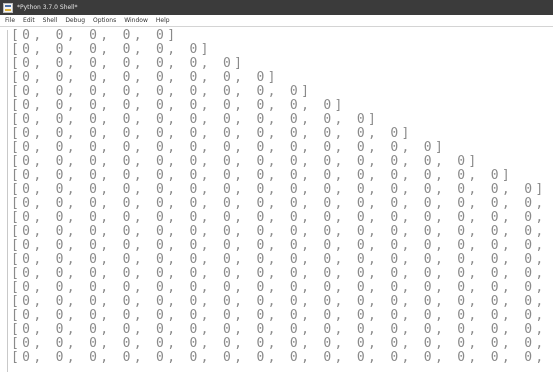  I want to click on menu-debug: Debug, so click(75, 20).